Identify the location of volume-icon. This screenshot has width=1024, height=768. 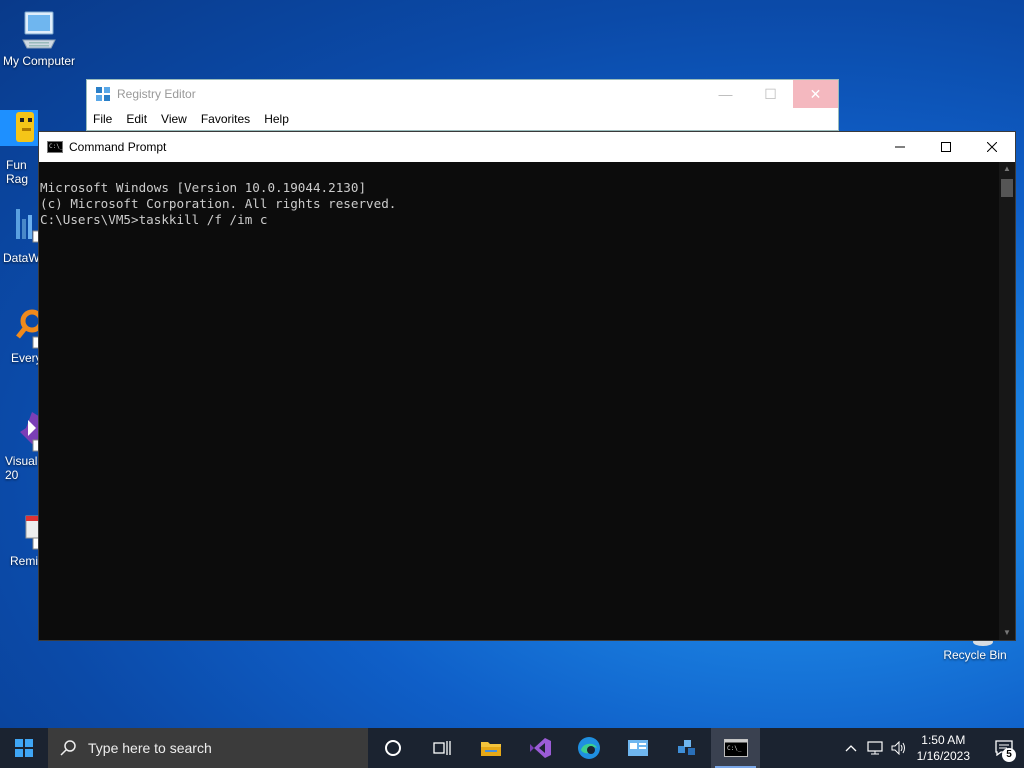
(899, 748).